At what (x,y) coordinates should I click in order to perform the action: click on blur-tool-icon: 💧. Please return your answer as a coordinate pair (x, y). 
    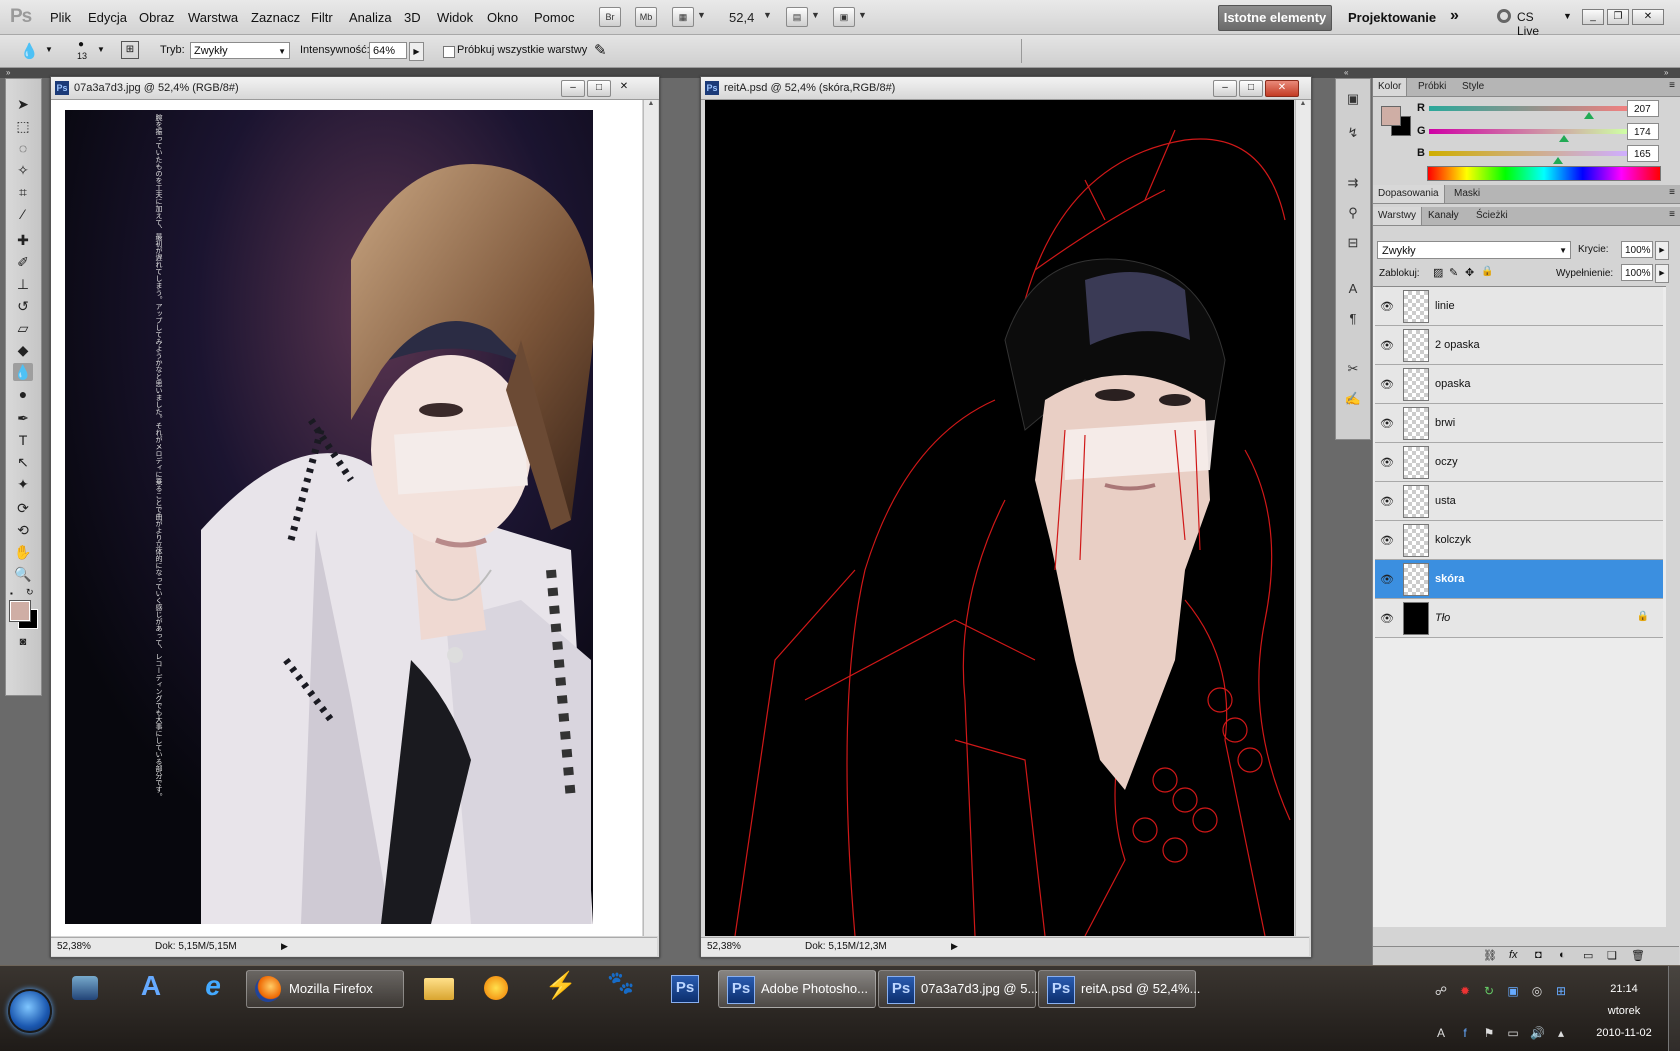
    Looking at the image, I should click on (29, 51).